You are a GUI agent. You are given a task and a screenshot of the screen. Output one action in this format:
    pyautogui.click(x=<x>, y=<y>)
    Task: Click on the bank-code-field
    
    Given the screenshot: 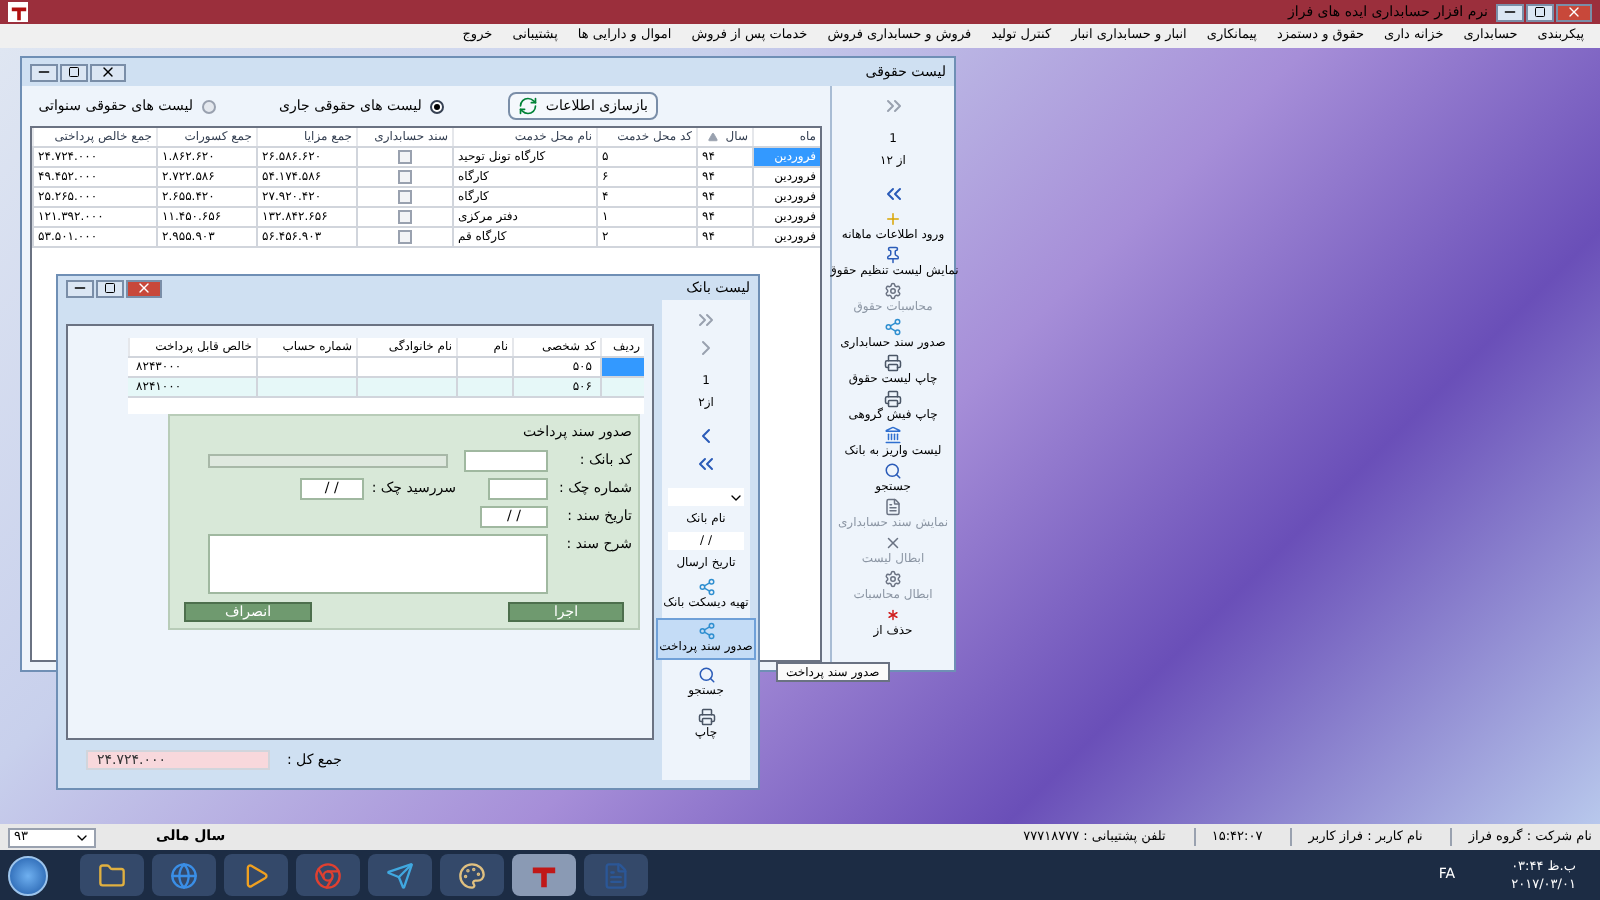 What is the action you would take?
    pyautogui.click(x=506, y=460)
    